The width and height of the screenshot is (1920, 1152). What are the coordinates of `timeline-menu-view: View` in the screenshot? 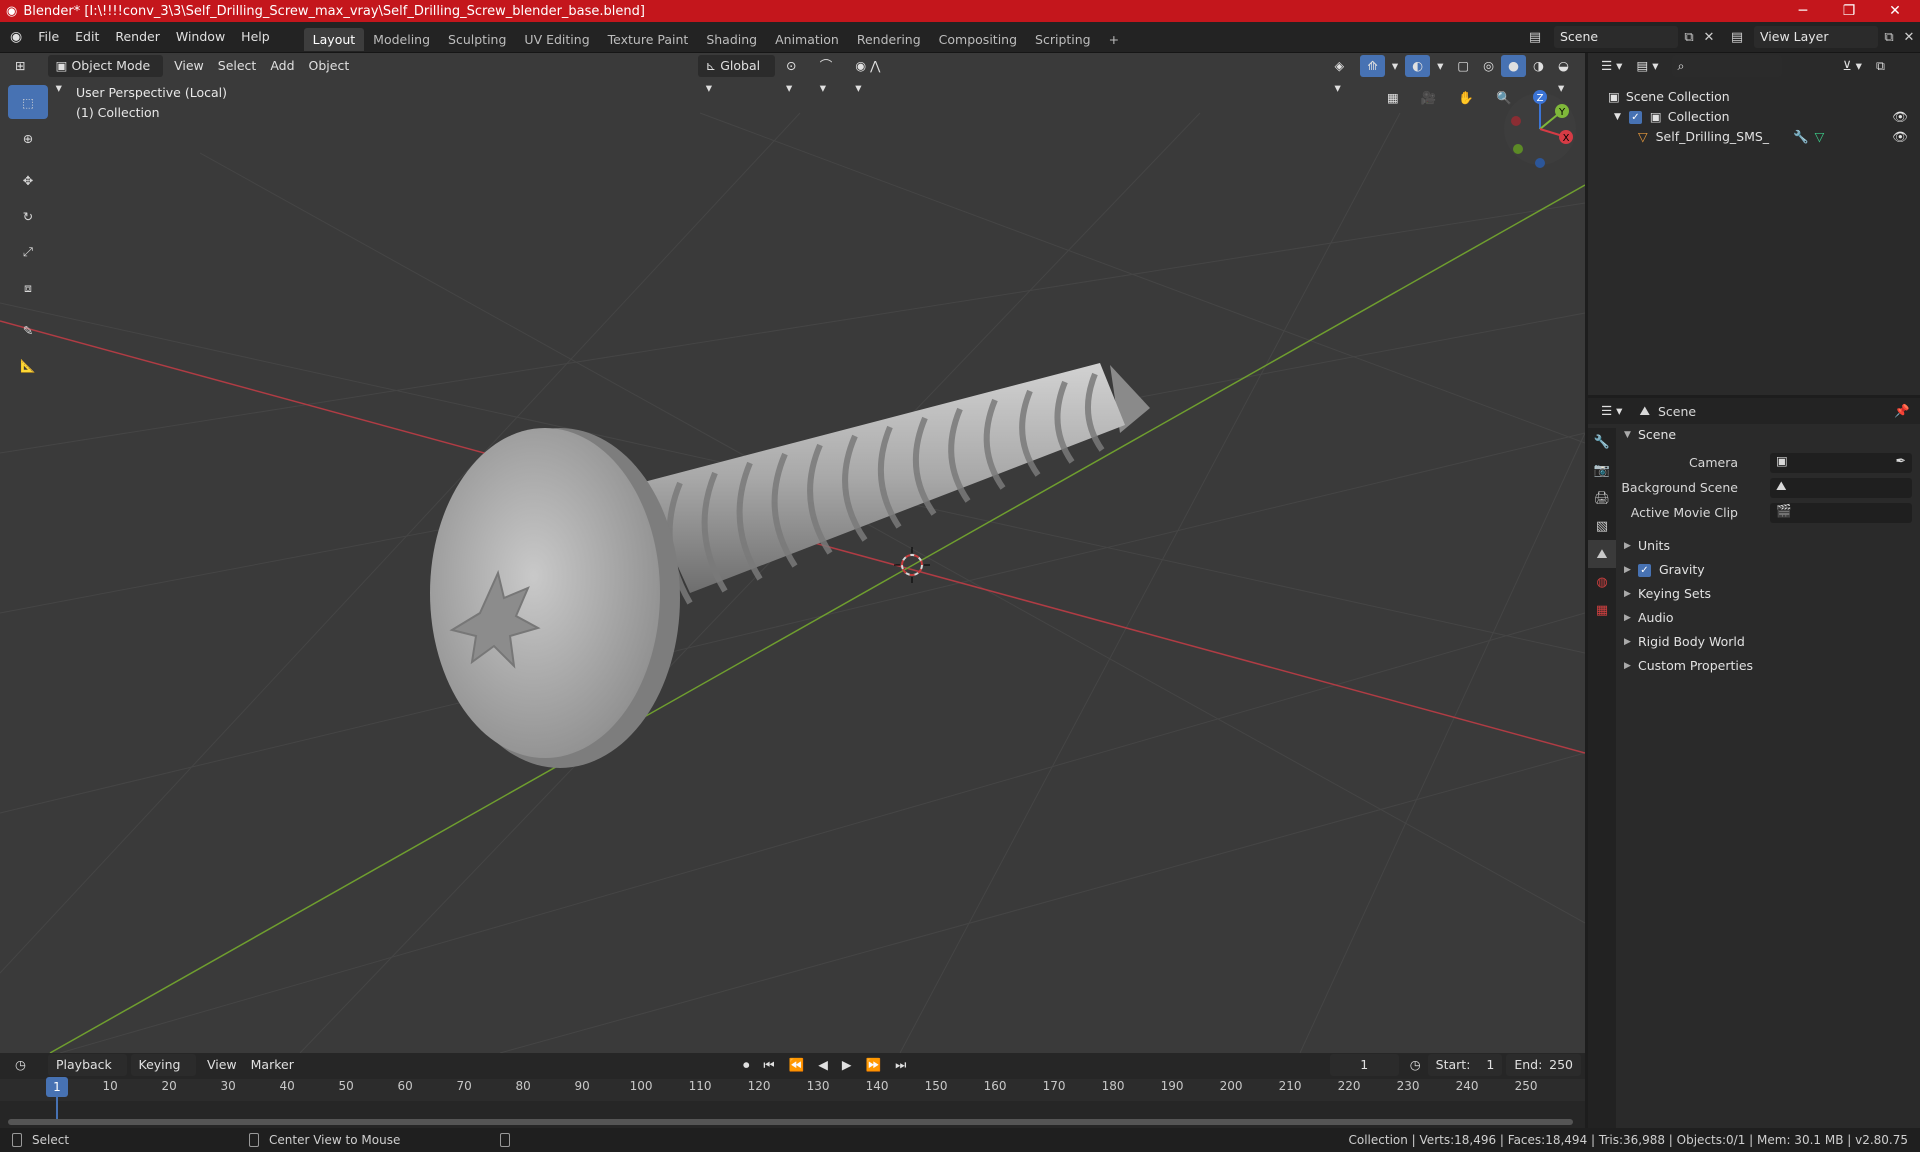 It's located at (222, 1065).